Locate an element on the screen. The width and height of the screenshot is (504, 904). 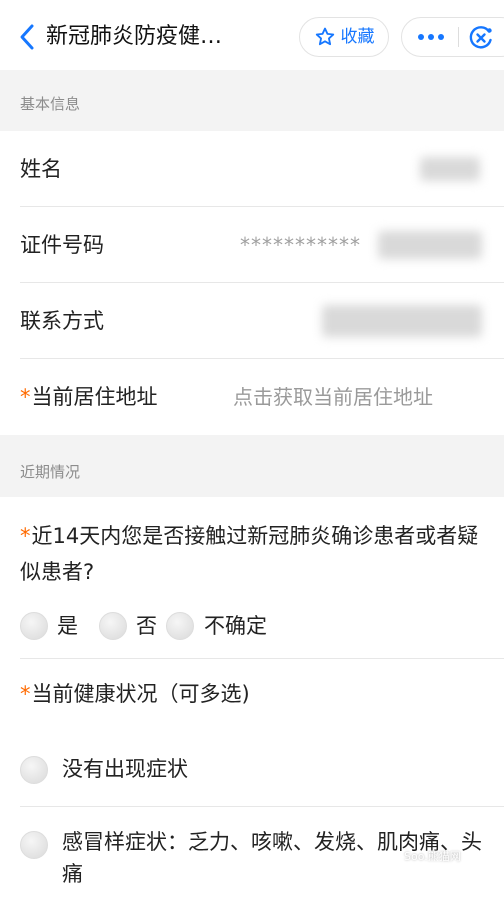
address-placeholder: 点击获取当前居住地址 is located at coordinates (333, 397).